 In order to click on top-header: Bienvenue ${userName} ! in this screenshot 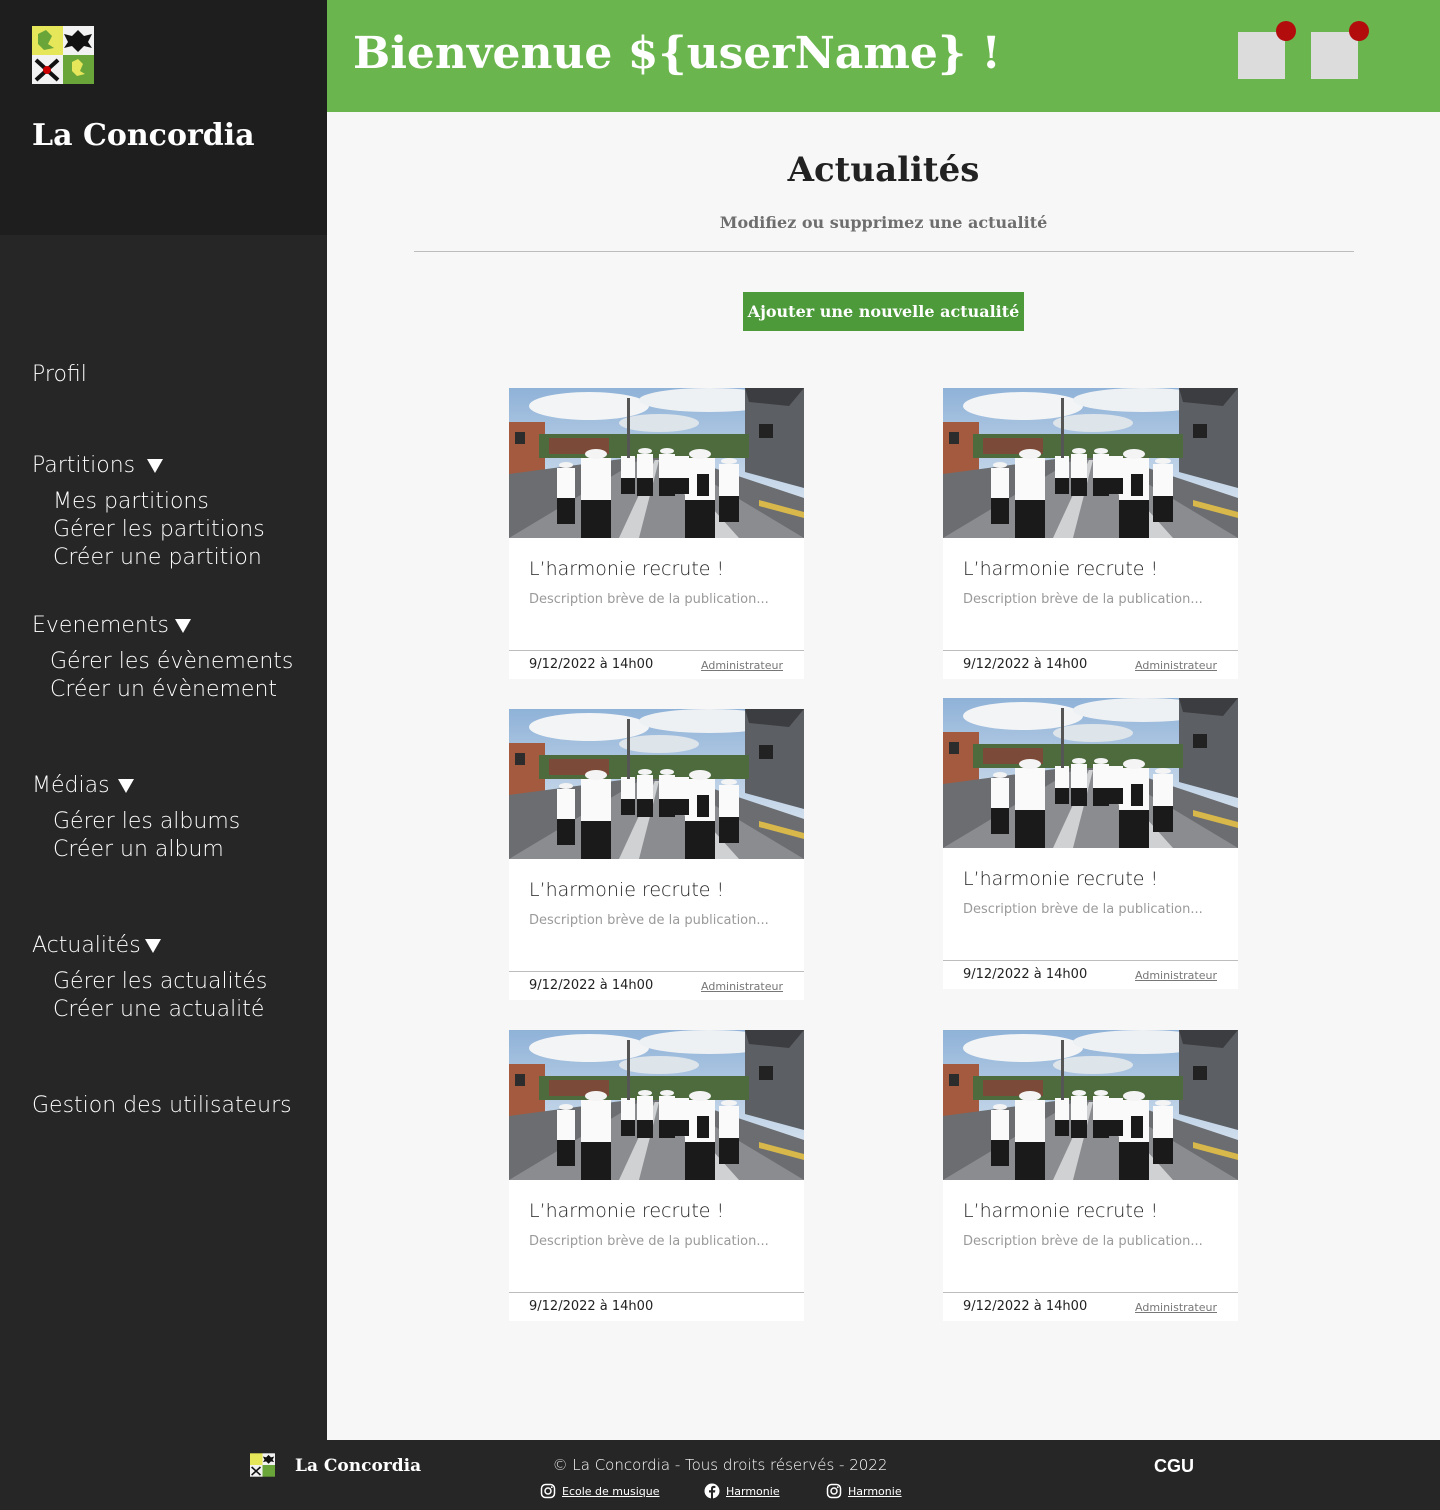, I will do `click(883, 56)`.